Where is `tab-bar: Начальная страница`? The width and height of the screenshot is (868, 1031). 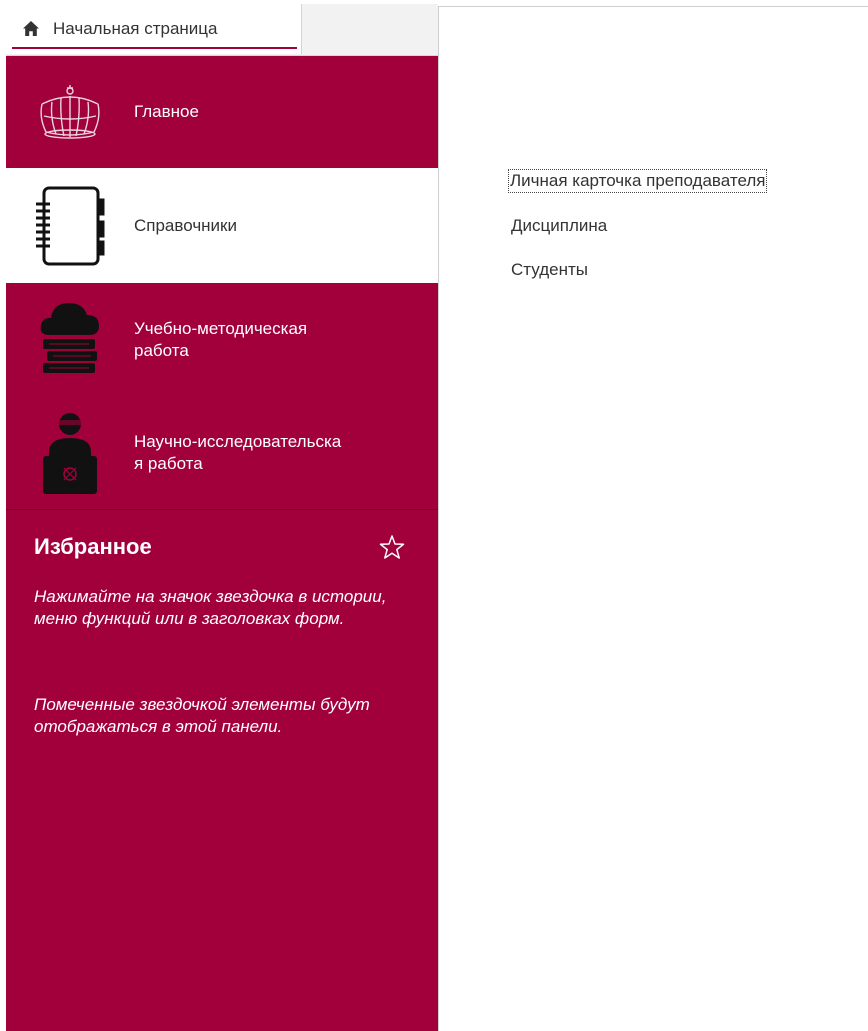
tab-bar: Начальная страница is located at coordinates (222, 30).